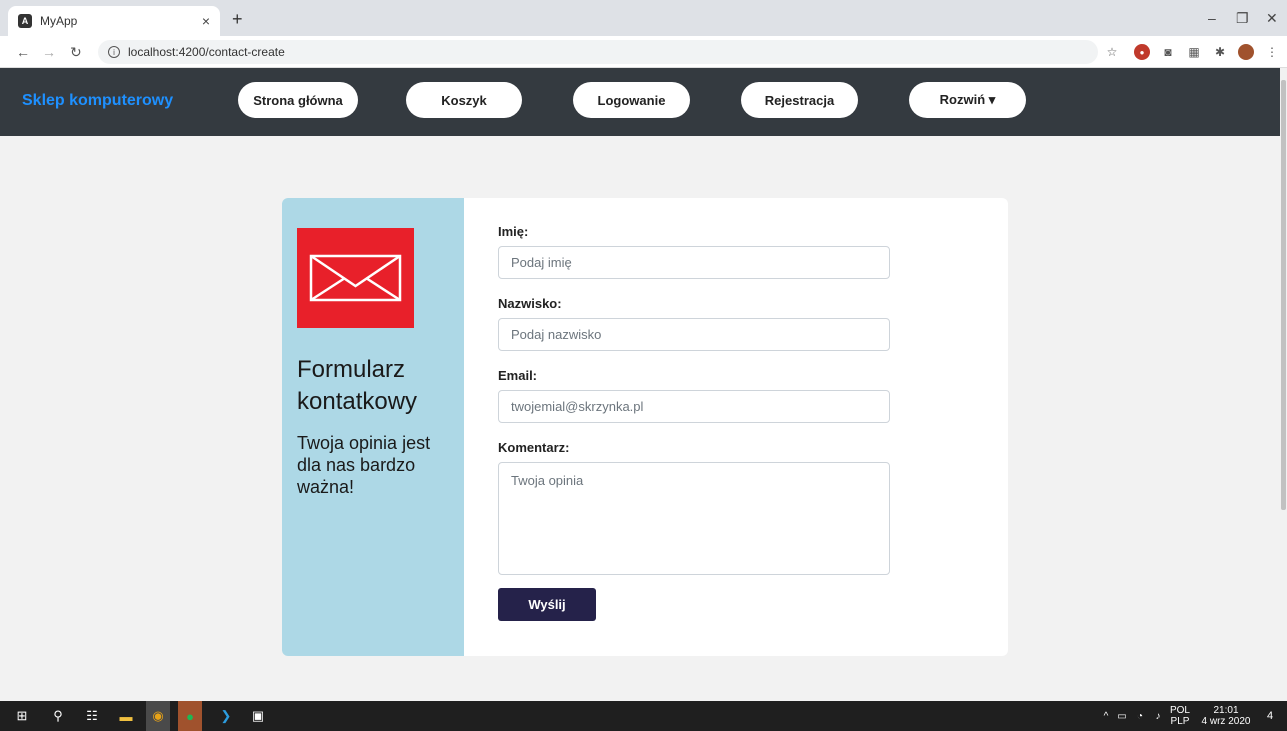 The width and height of the screenshot is (1287, 731). I want to click on minimize-button: –, so click(1212, 18).